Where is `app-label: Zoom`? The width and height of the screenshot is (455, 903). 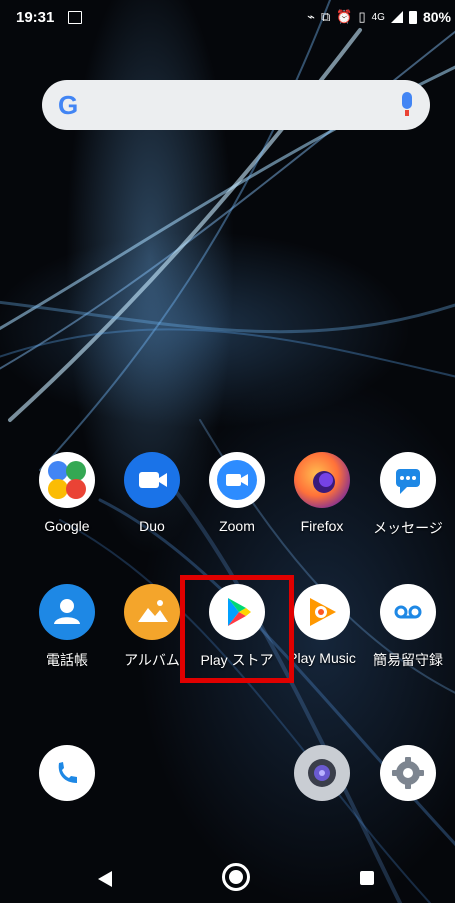 app-label: Zoom is located at coordinates (237, 526).